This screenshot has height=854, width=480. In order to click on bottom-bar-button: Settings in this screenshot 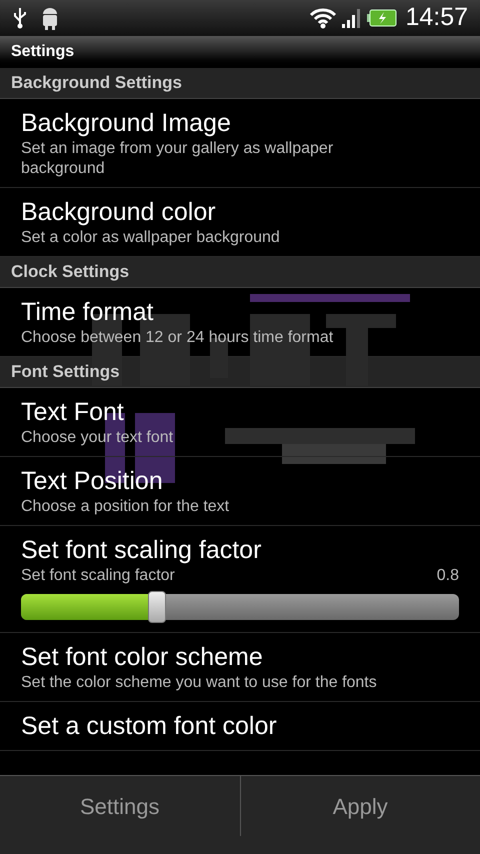, I will do `click(120, 806)`.